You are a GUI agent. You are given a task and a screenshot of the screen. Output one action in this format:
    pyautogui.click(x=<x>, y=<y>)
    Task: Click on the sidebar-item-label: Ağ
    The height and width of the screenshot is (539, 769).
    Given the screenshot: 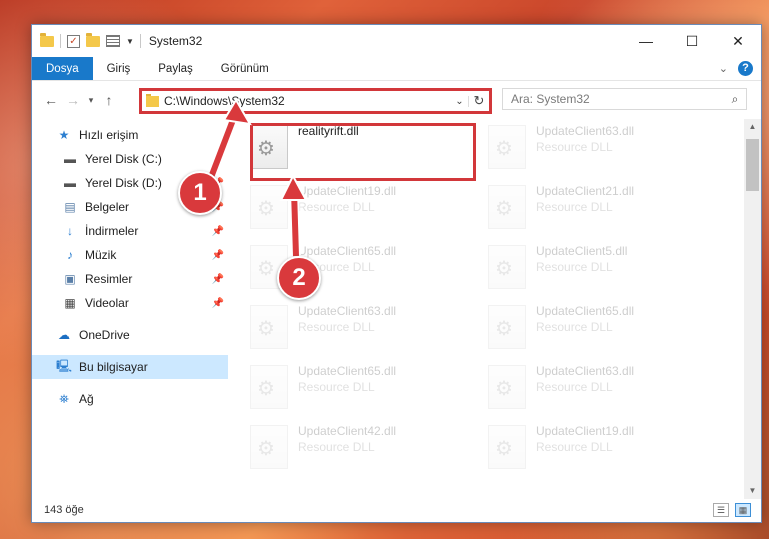 What is the action you would take?
    pyautogui.click(x=86, y=399)
    